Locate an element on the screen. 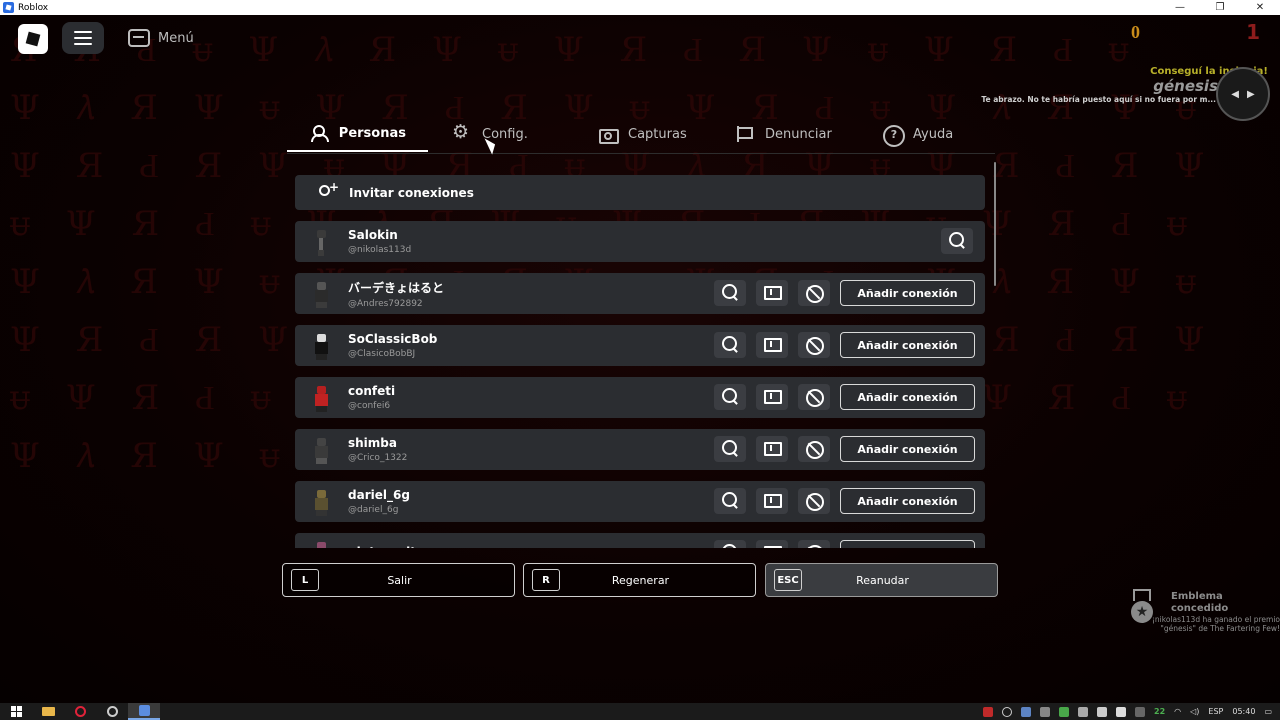 The image size is (1280, 720). battery-icon is located at coordinates (1121, 711).